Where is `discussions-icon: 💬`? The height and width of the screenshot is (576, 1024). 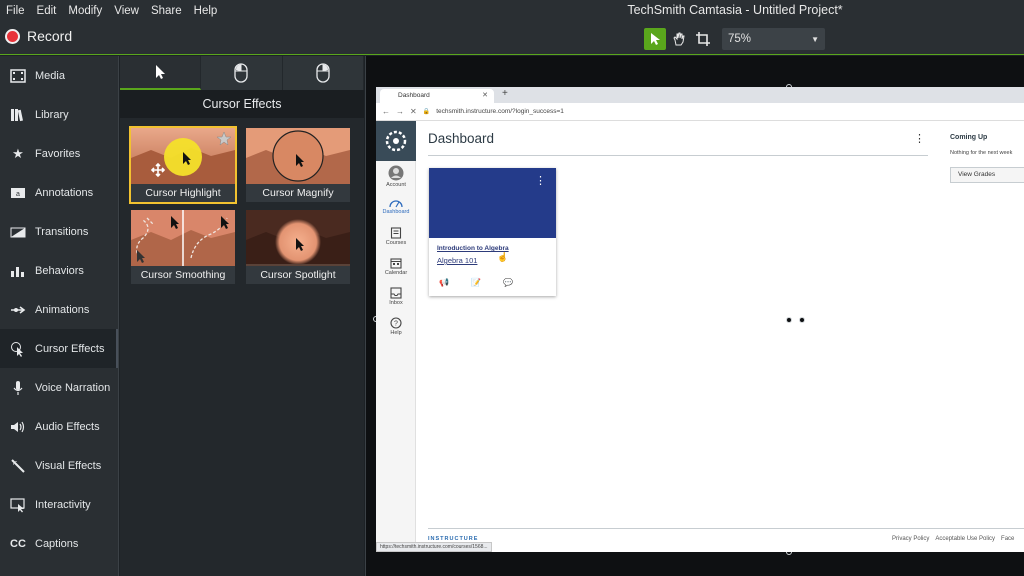 discussions-icon: 💬 is located at coordinates (508, 282).